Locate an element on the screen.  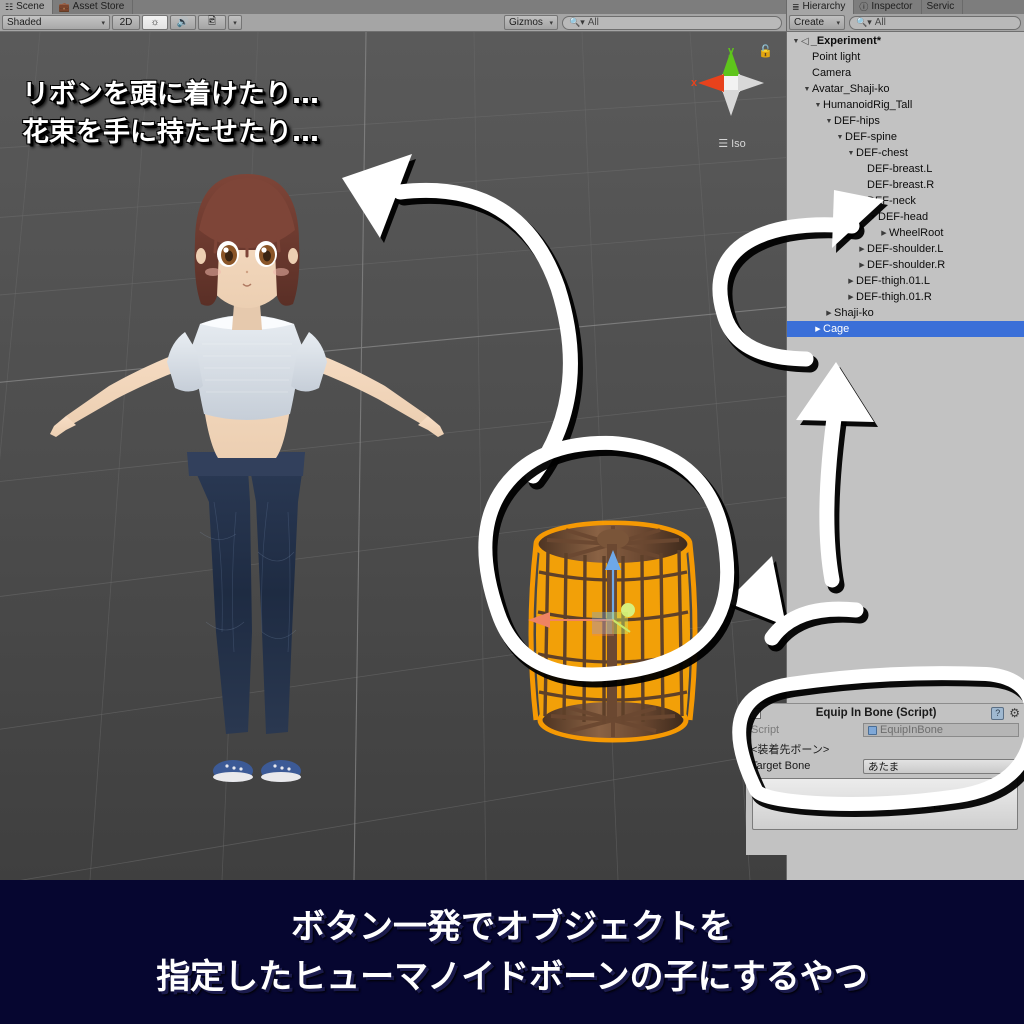
grid-icon: ☷ is located at coordinates (9, 7).